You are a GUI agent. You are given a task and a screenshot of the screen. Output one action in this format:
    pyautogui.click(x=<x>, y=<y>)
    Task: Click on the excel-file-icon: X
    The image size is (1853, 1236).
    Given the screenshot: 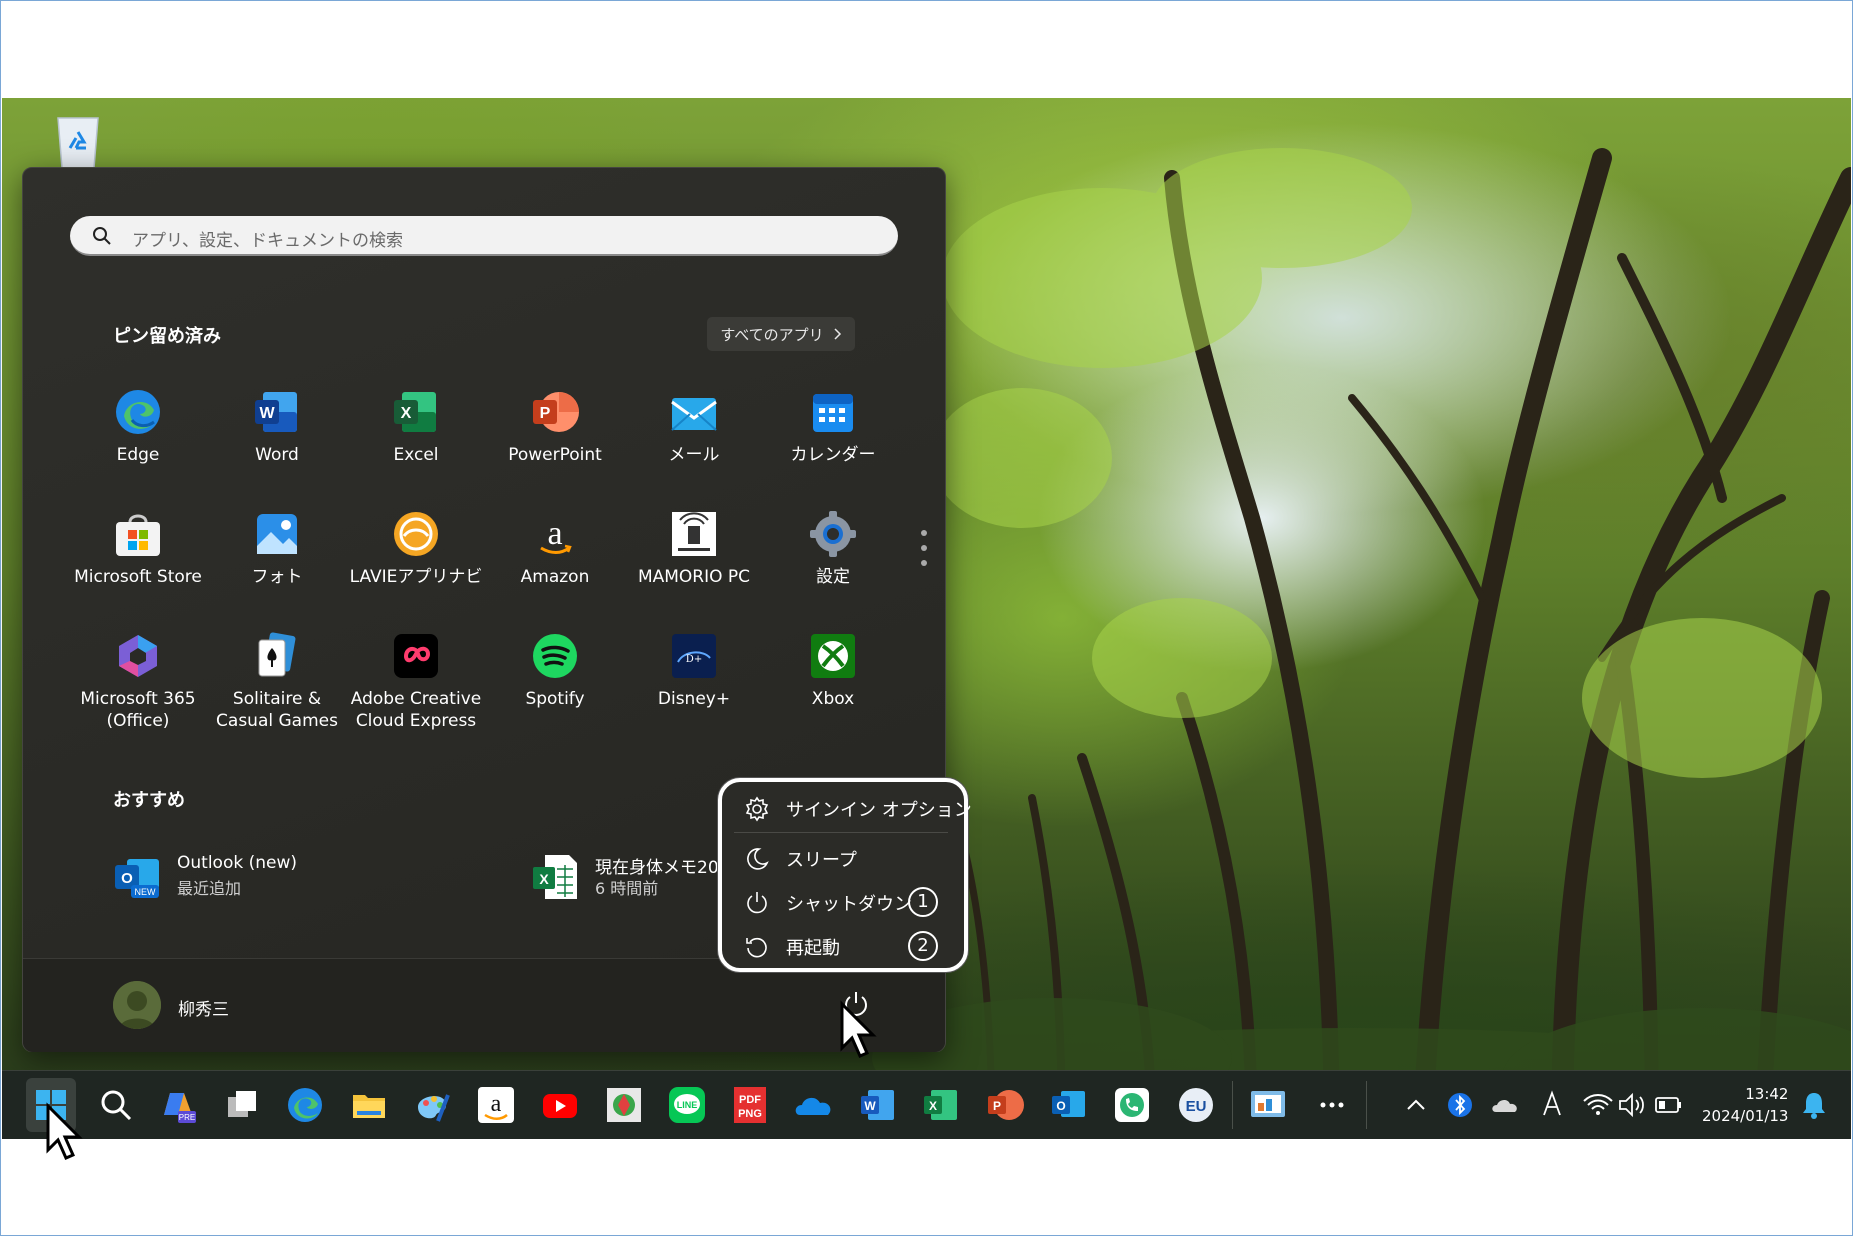 What is the action you would take?
    pyautogui.click(x=555, y=877)
    